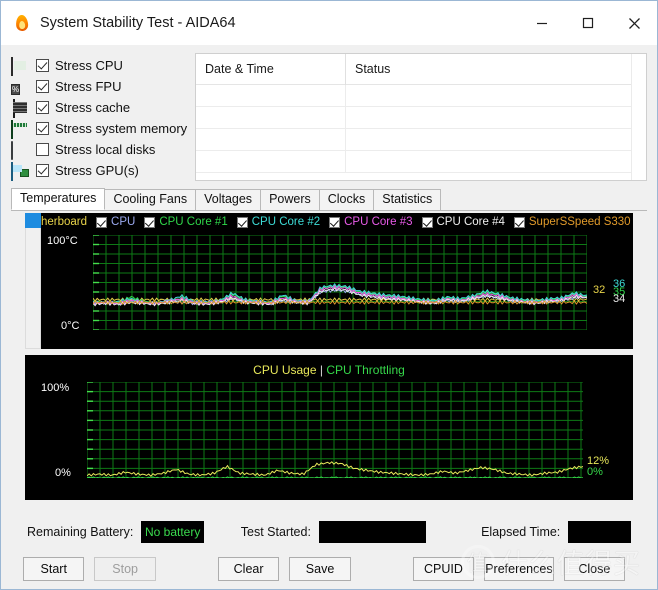 This screenshot has height=590, width=658. What do you see at coordinates (228, 199) in the screenshot?
I see `tab-voltages: Voltages` at bounding box center [228, 199].